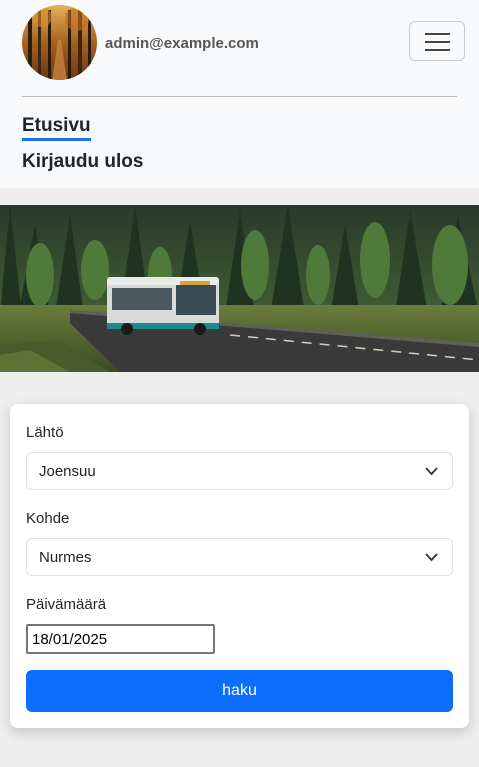 The width and height of the screenshot is (479, 767). I want to click on avatar, so click(59, 42).